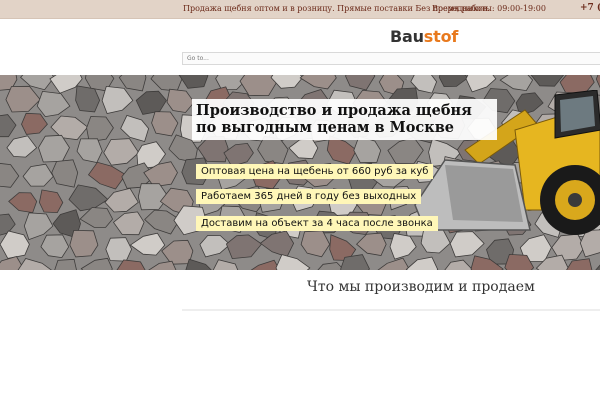  What do you see at coordinates (489, 8) in the screenshot?
I see `working-hours: Время работы: 09:00-19:00` at bounding box center [489, 8].